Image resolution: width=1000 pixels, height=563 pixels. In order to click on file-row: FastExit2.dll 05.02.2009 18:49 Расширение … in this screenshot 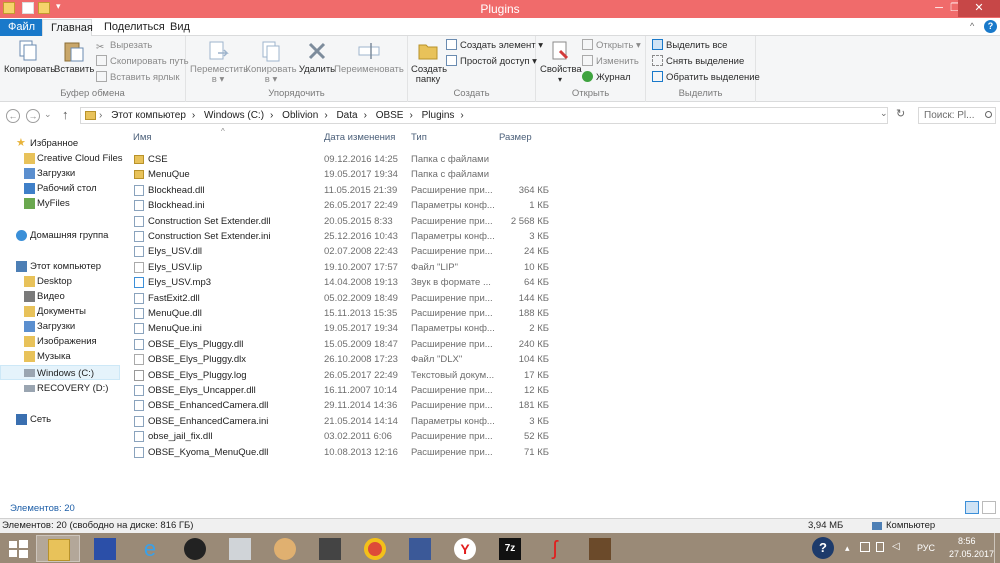, I will do `click(560, 298)`.